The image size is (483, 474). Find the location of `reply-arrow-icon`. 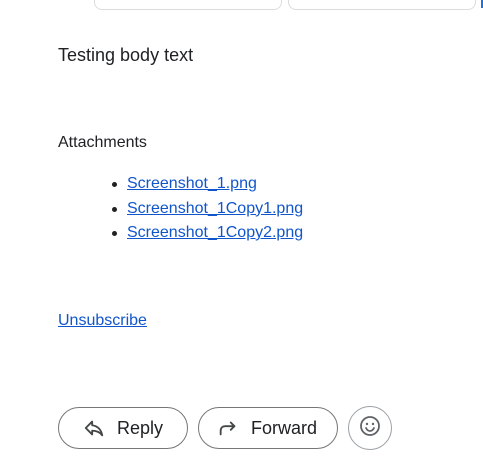

reply-arrow-icon is located at coordinates (94, 428).